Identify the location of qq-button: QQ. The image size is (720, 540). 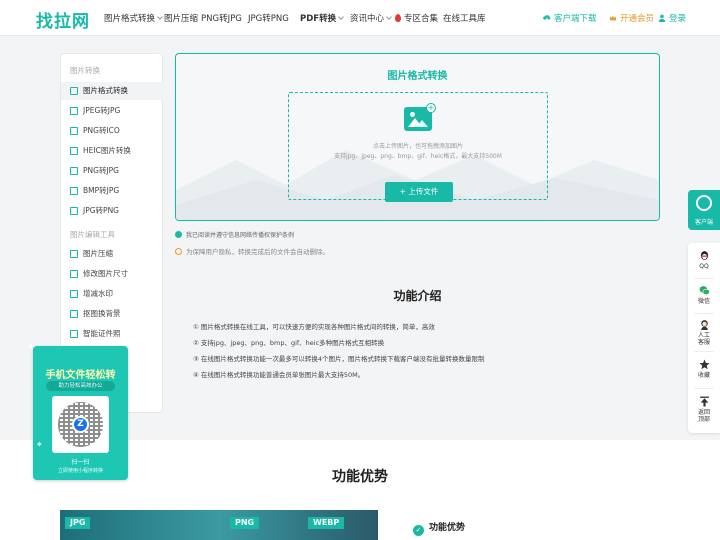
(704, 260).